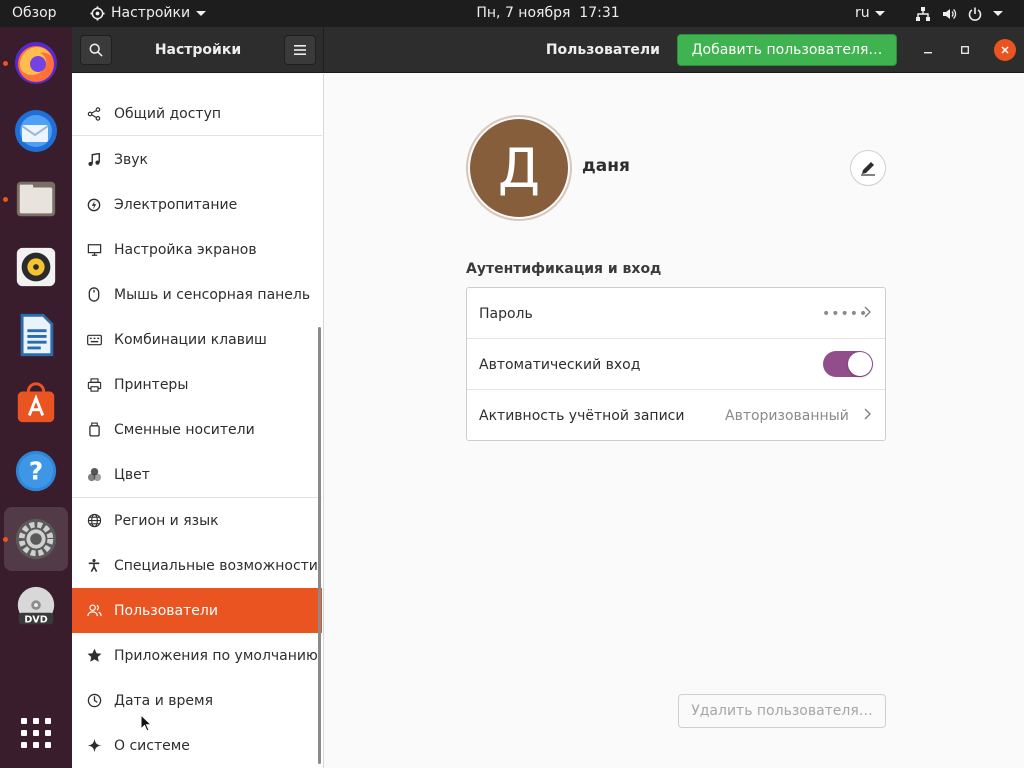  What do you see at coordinates (197, 339) in the screenshot?
I see `sidebar-item-keyboard: Комбинации клавиш` at bounding box center [197, 339].